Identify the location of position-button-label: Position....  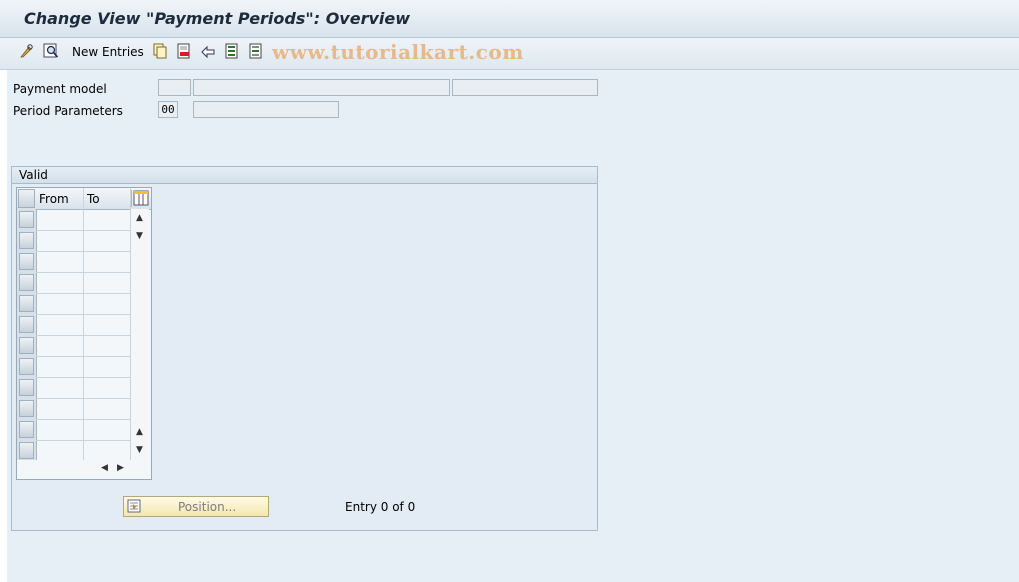
(207, 507).